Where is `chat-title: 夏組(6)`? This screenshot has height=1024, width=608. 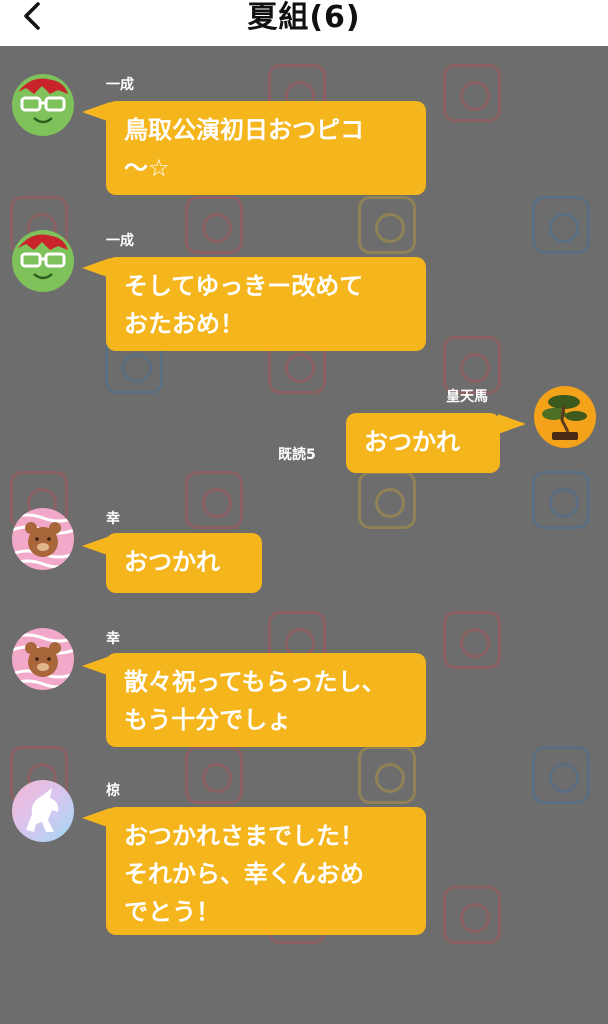 chat-title: 夏組(6) is located at coordinates (304, 17).